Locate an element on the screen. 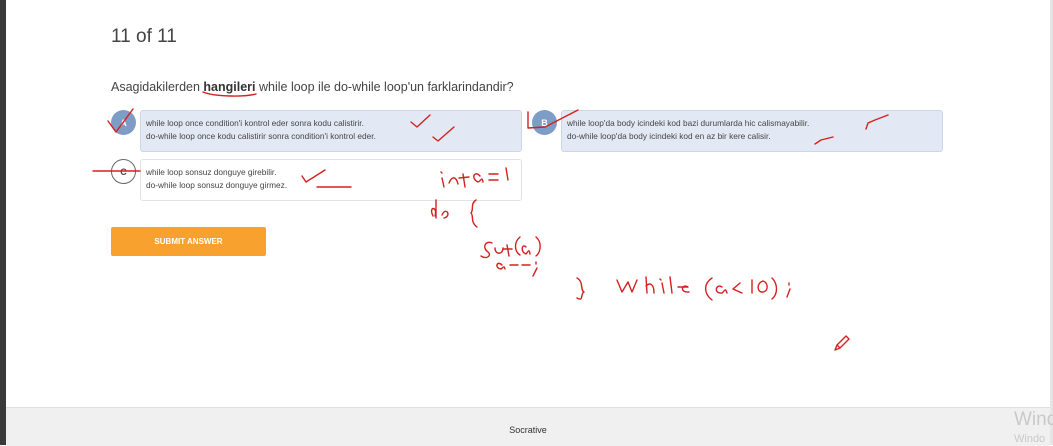 This screenshot has height=446, width=1053. ink-handwriting-do-brace is located at coordinates (454, 213).